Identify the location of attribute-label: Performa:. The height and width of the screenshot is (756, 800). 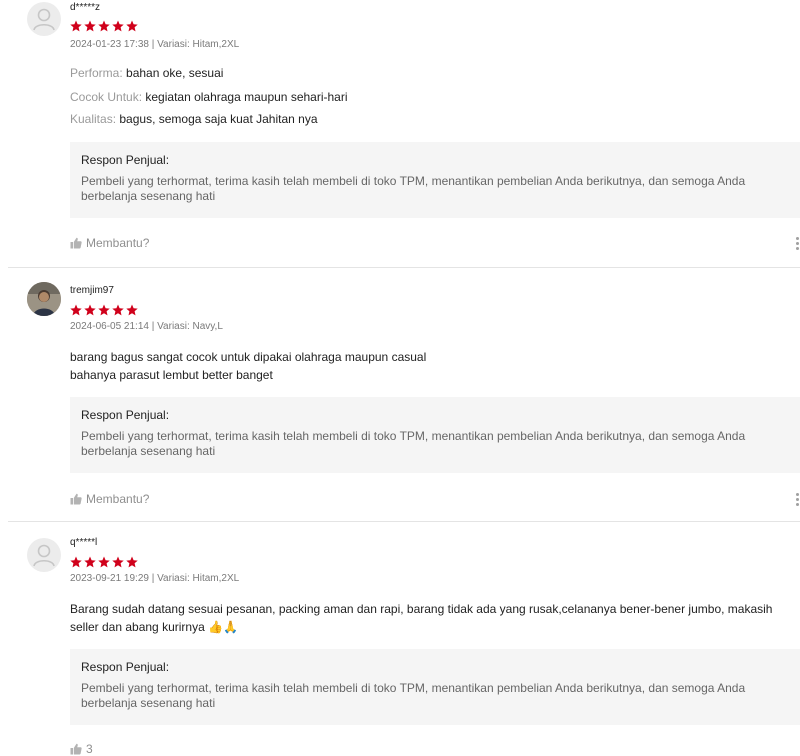
(96, 73).